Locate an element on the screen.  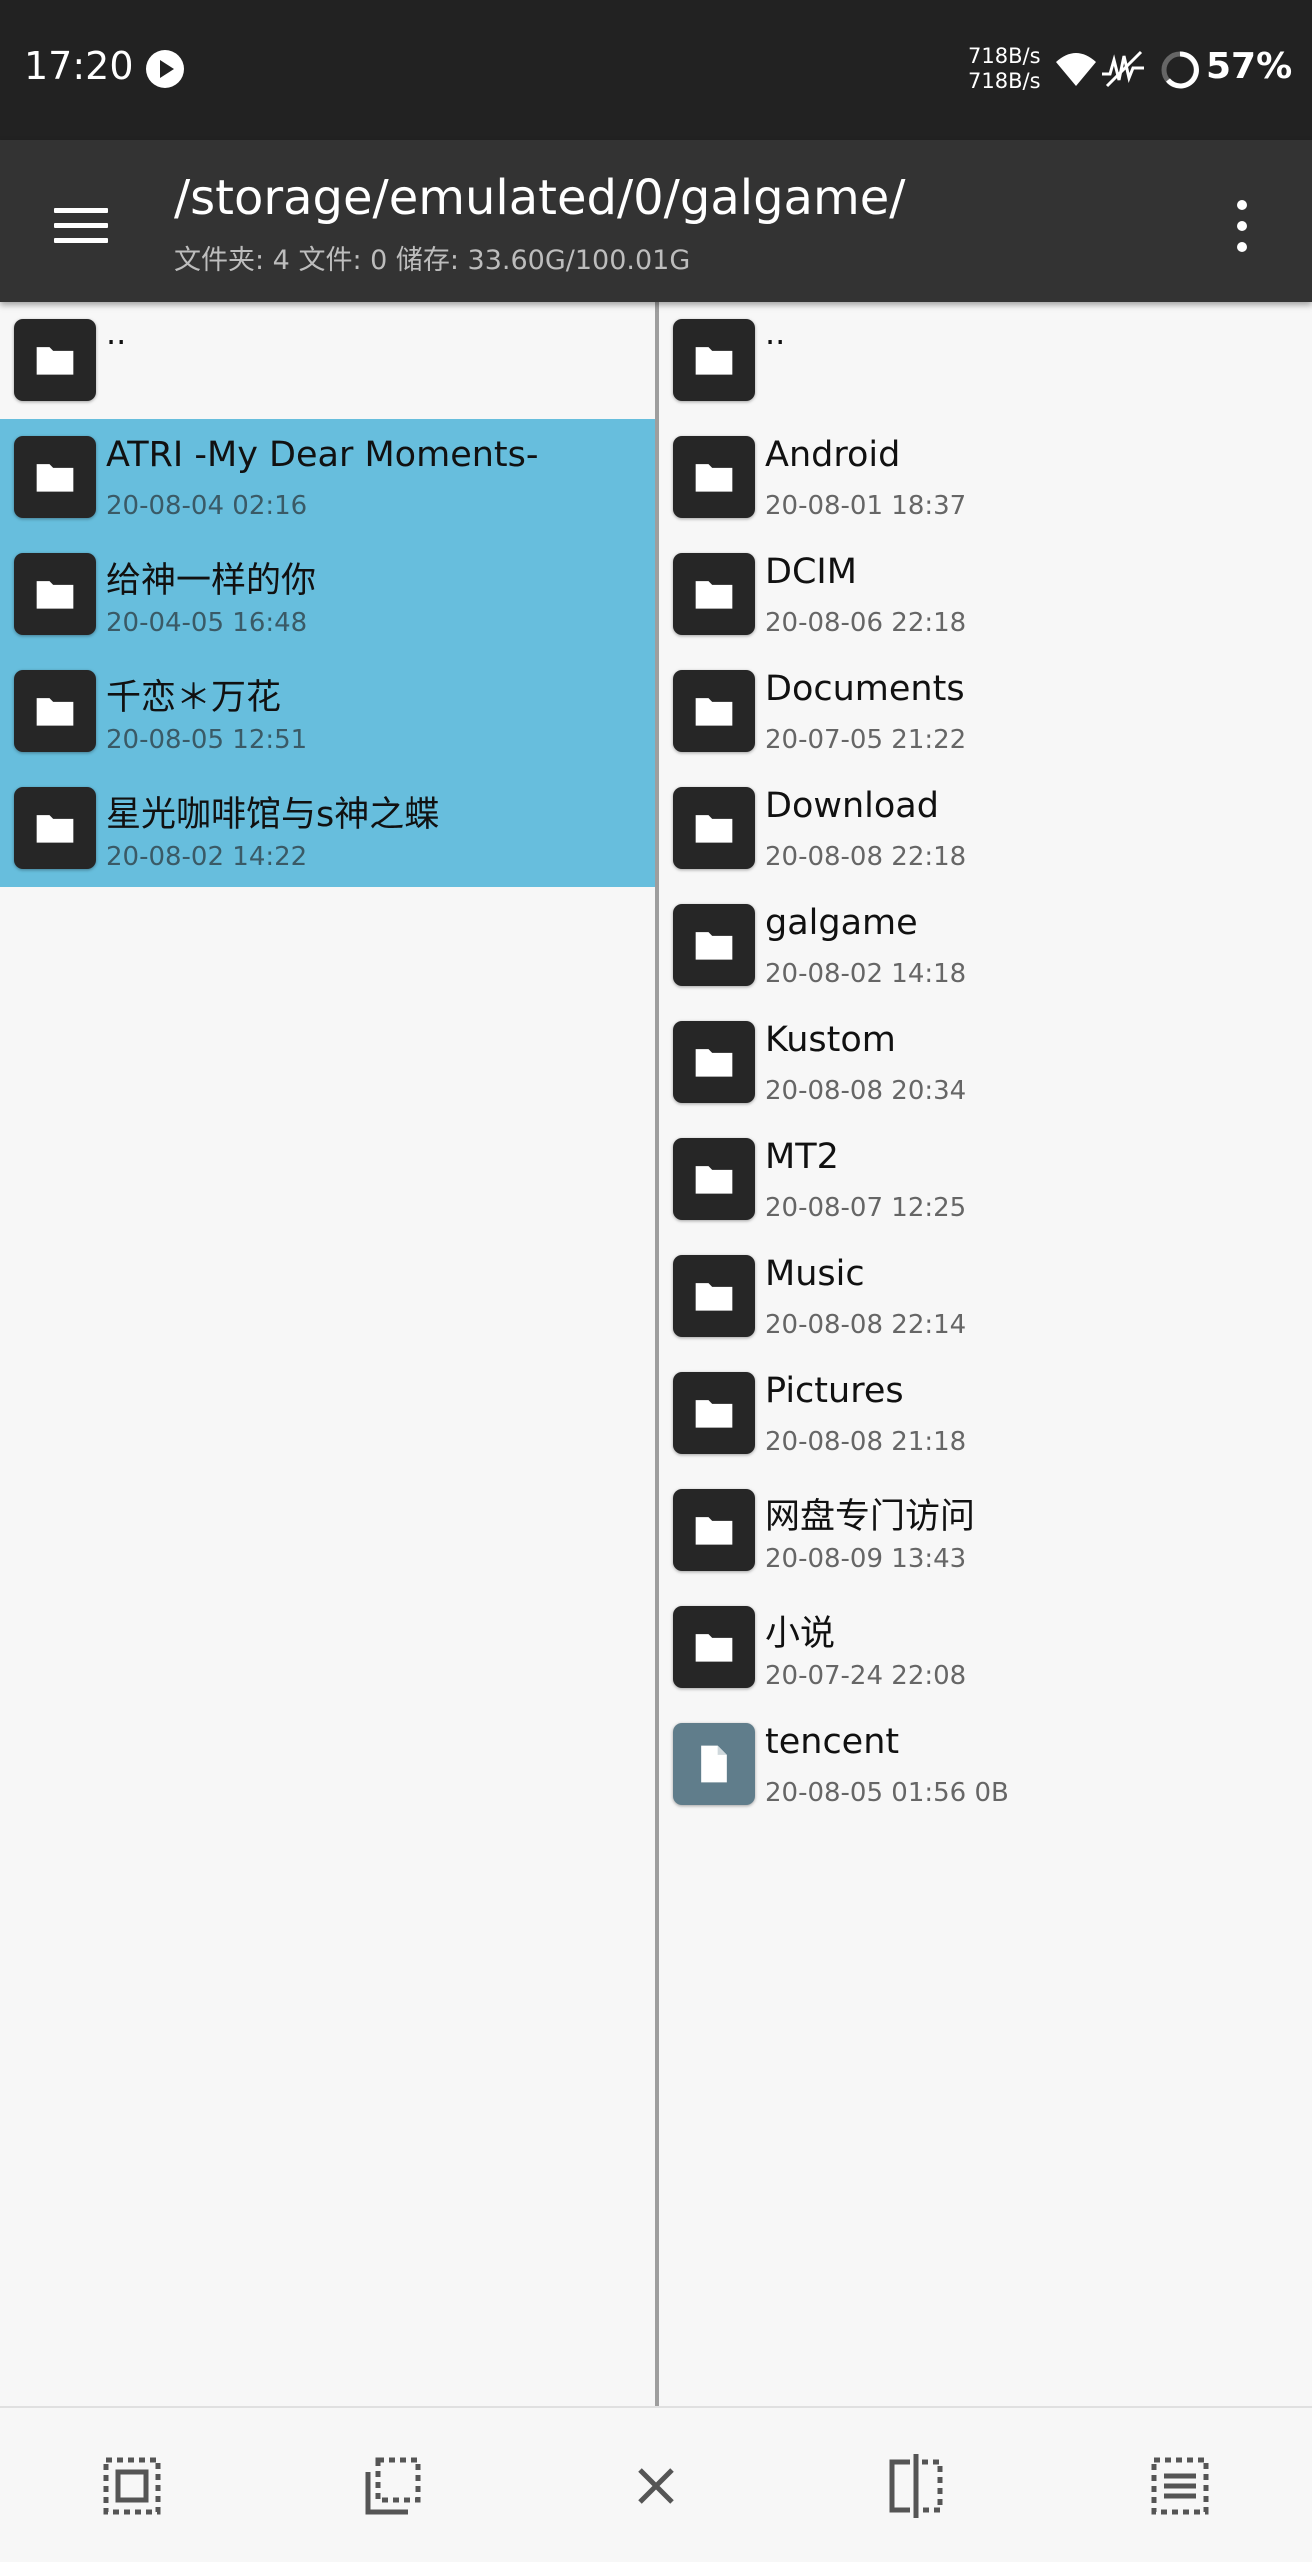
file-date: 20-08-07 12:25 is located at coordinates (866, 1208).